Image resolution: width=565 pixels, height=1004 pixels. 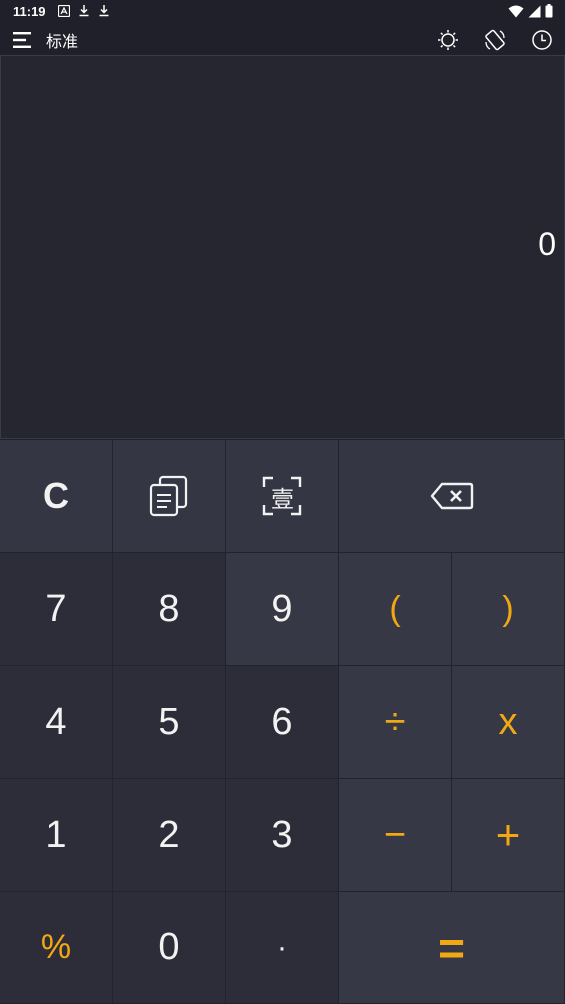 I want to click on multiply-label: x, so click(x=508, y=721).